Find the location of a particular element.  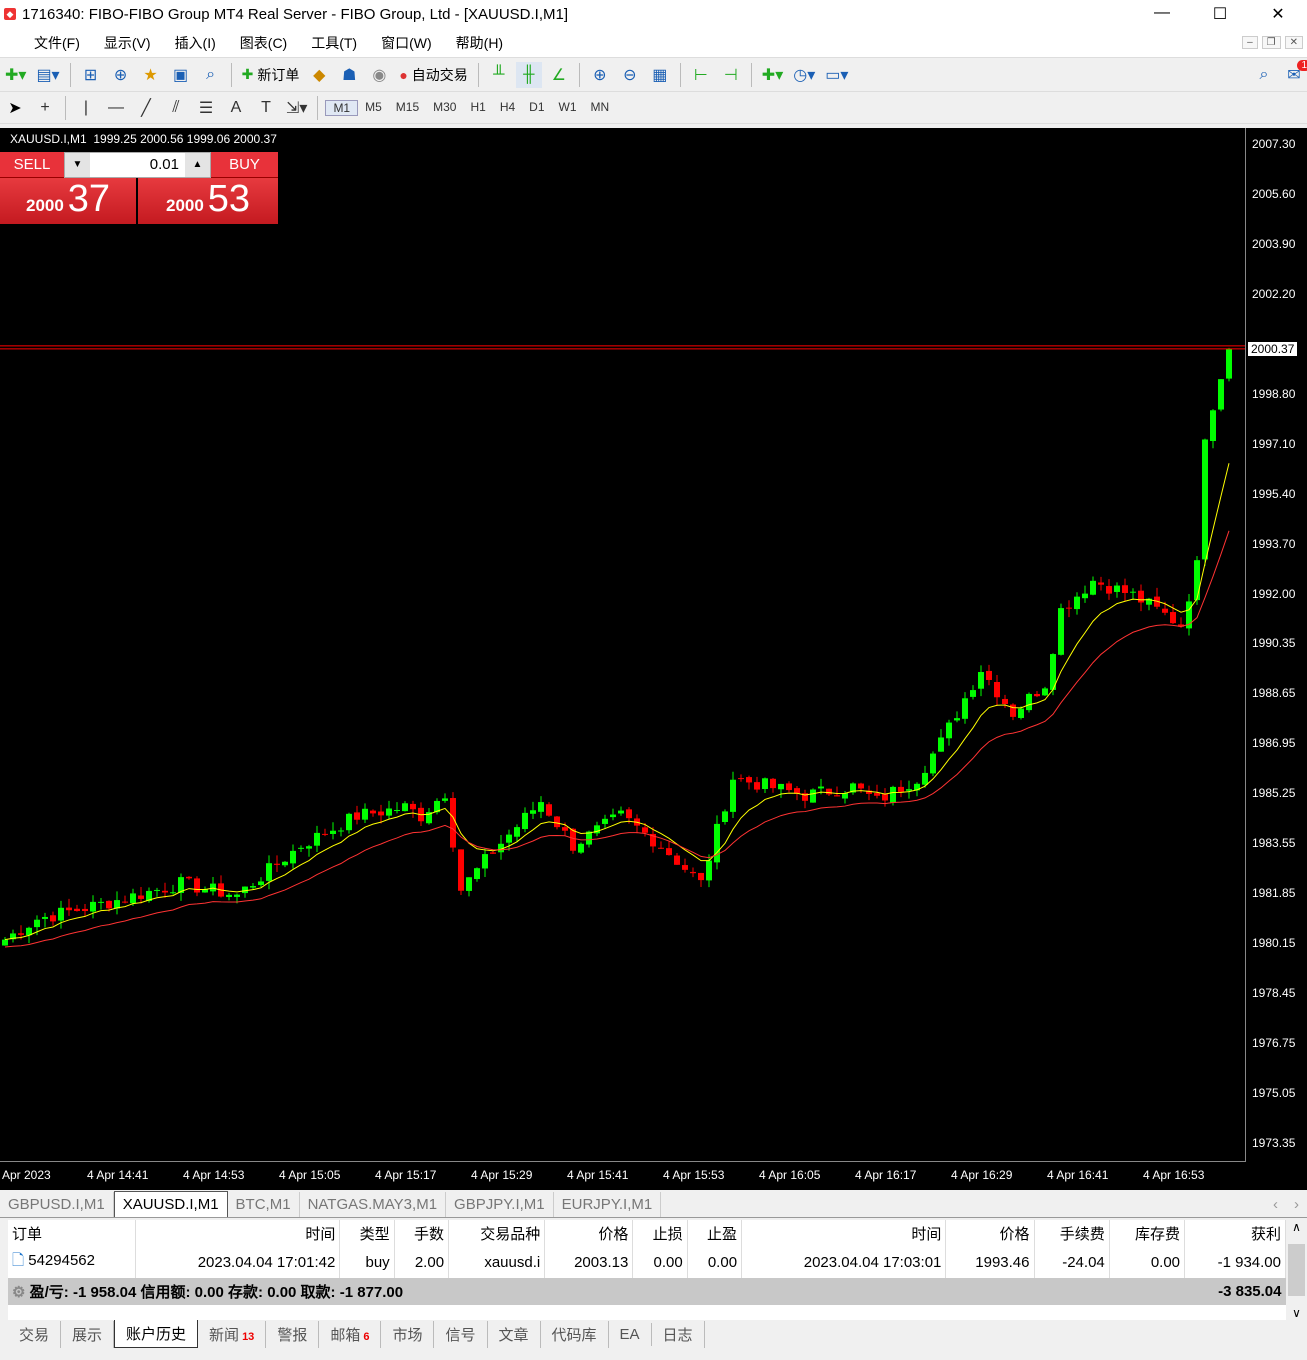

options-icon: ◉ is located at coordinates (379, 75).